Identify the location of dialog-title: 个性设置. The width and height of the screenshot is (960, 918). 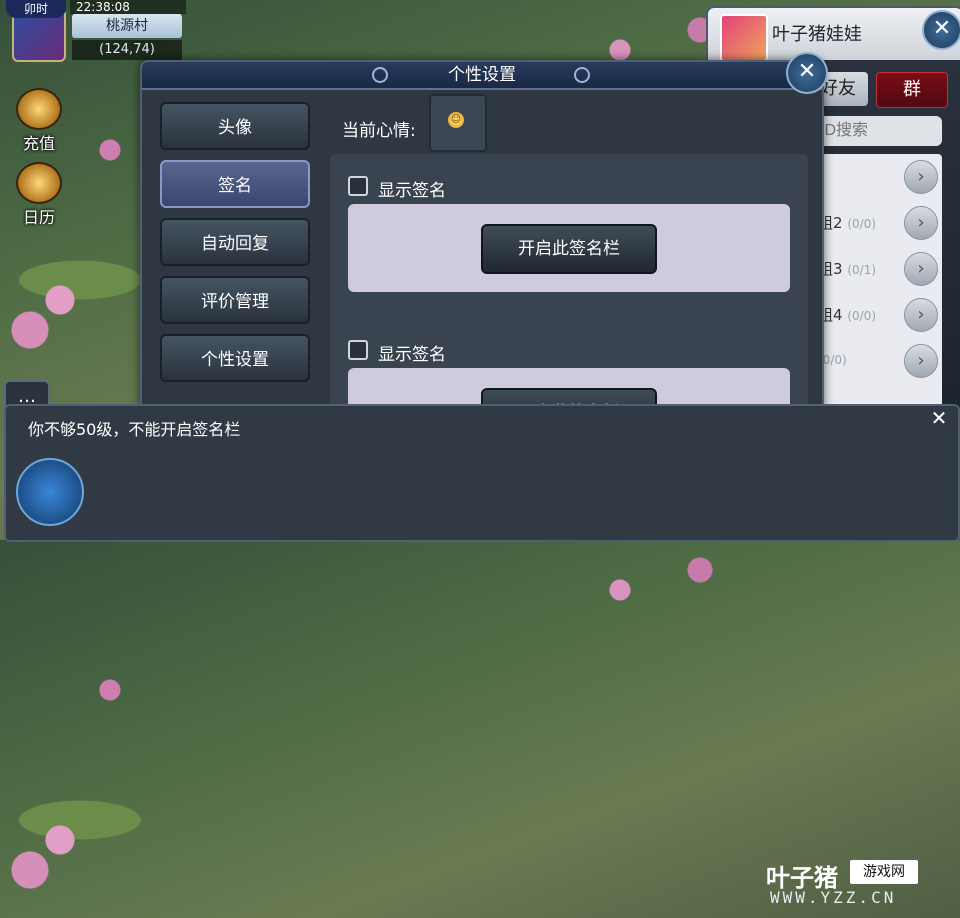
(482, 75).